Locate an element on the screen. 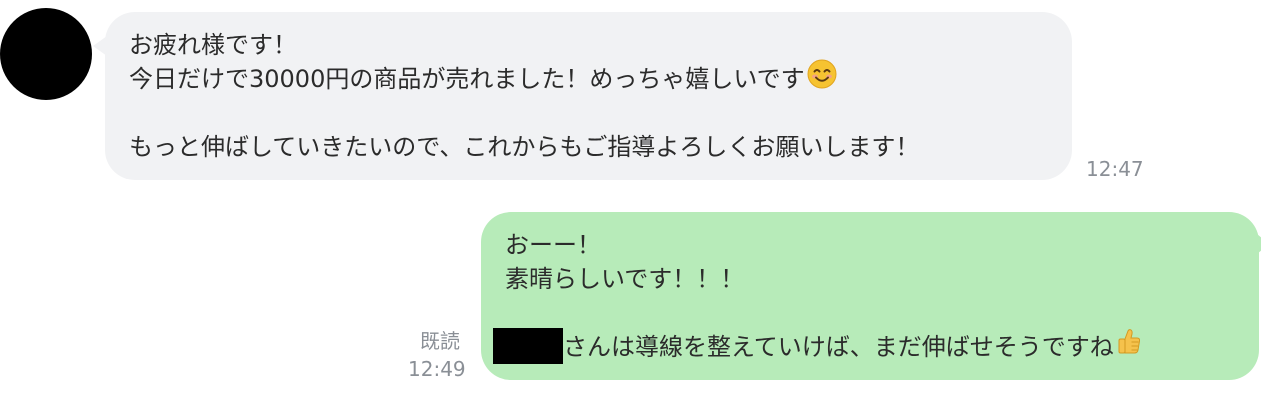  message-line: もっと伸ばしていきたいので、これからもご指導よろしくお願いします！ is located at coordinates (524, 147).